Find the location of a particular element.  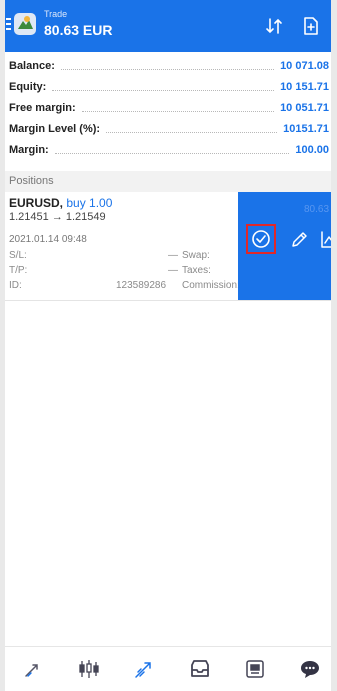

free-margin-value: 10 051.71 is located at coordinates (304, 107).